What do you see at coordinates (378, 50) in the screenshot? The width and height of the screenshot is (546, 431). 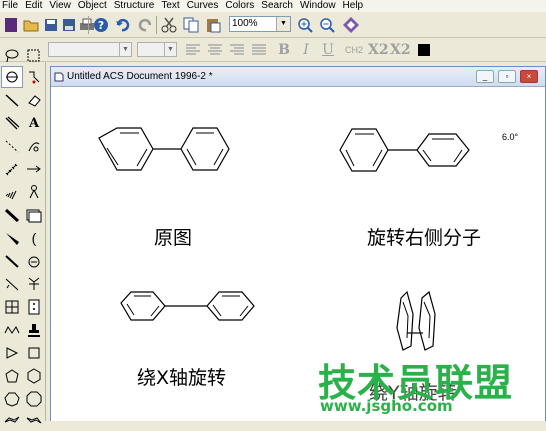 I see `subscript-button: X2` at bounding box center [378, 50].